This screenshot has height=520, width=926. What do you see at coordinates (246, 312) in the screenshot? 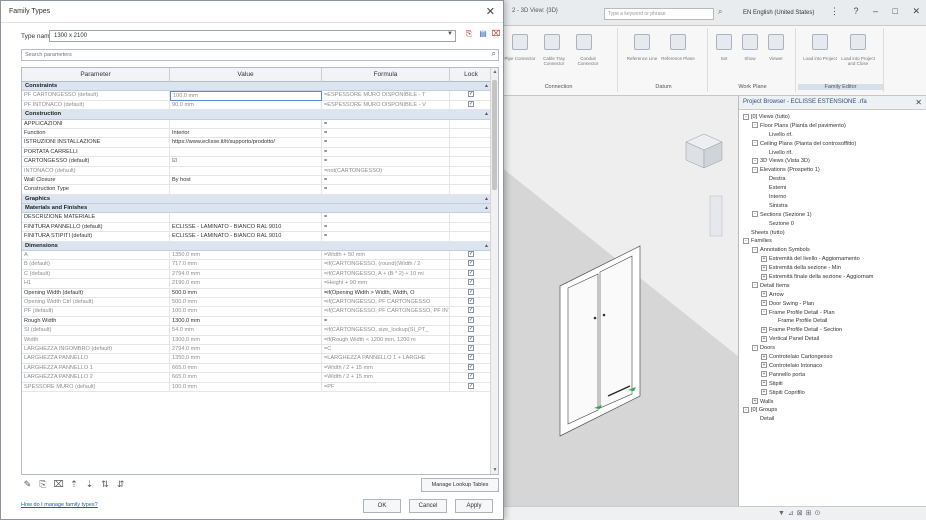
I see `parameter-value-cell: 100.0 mm` at bounding box center [246, 312].